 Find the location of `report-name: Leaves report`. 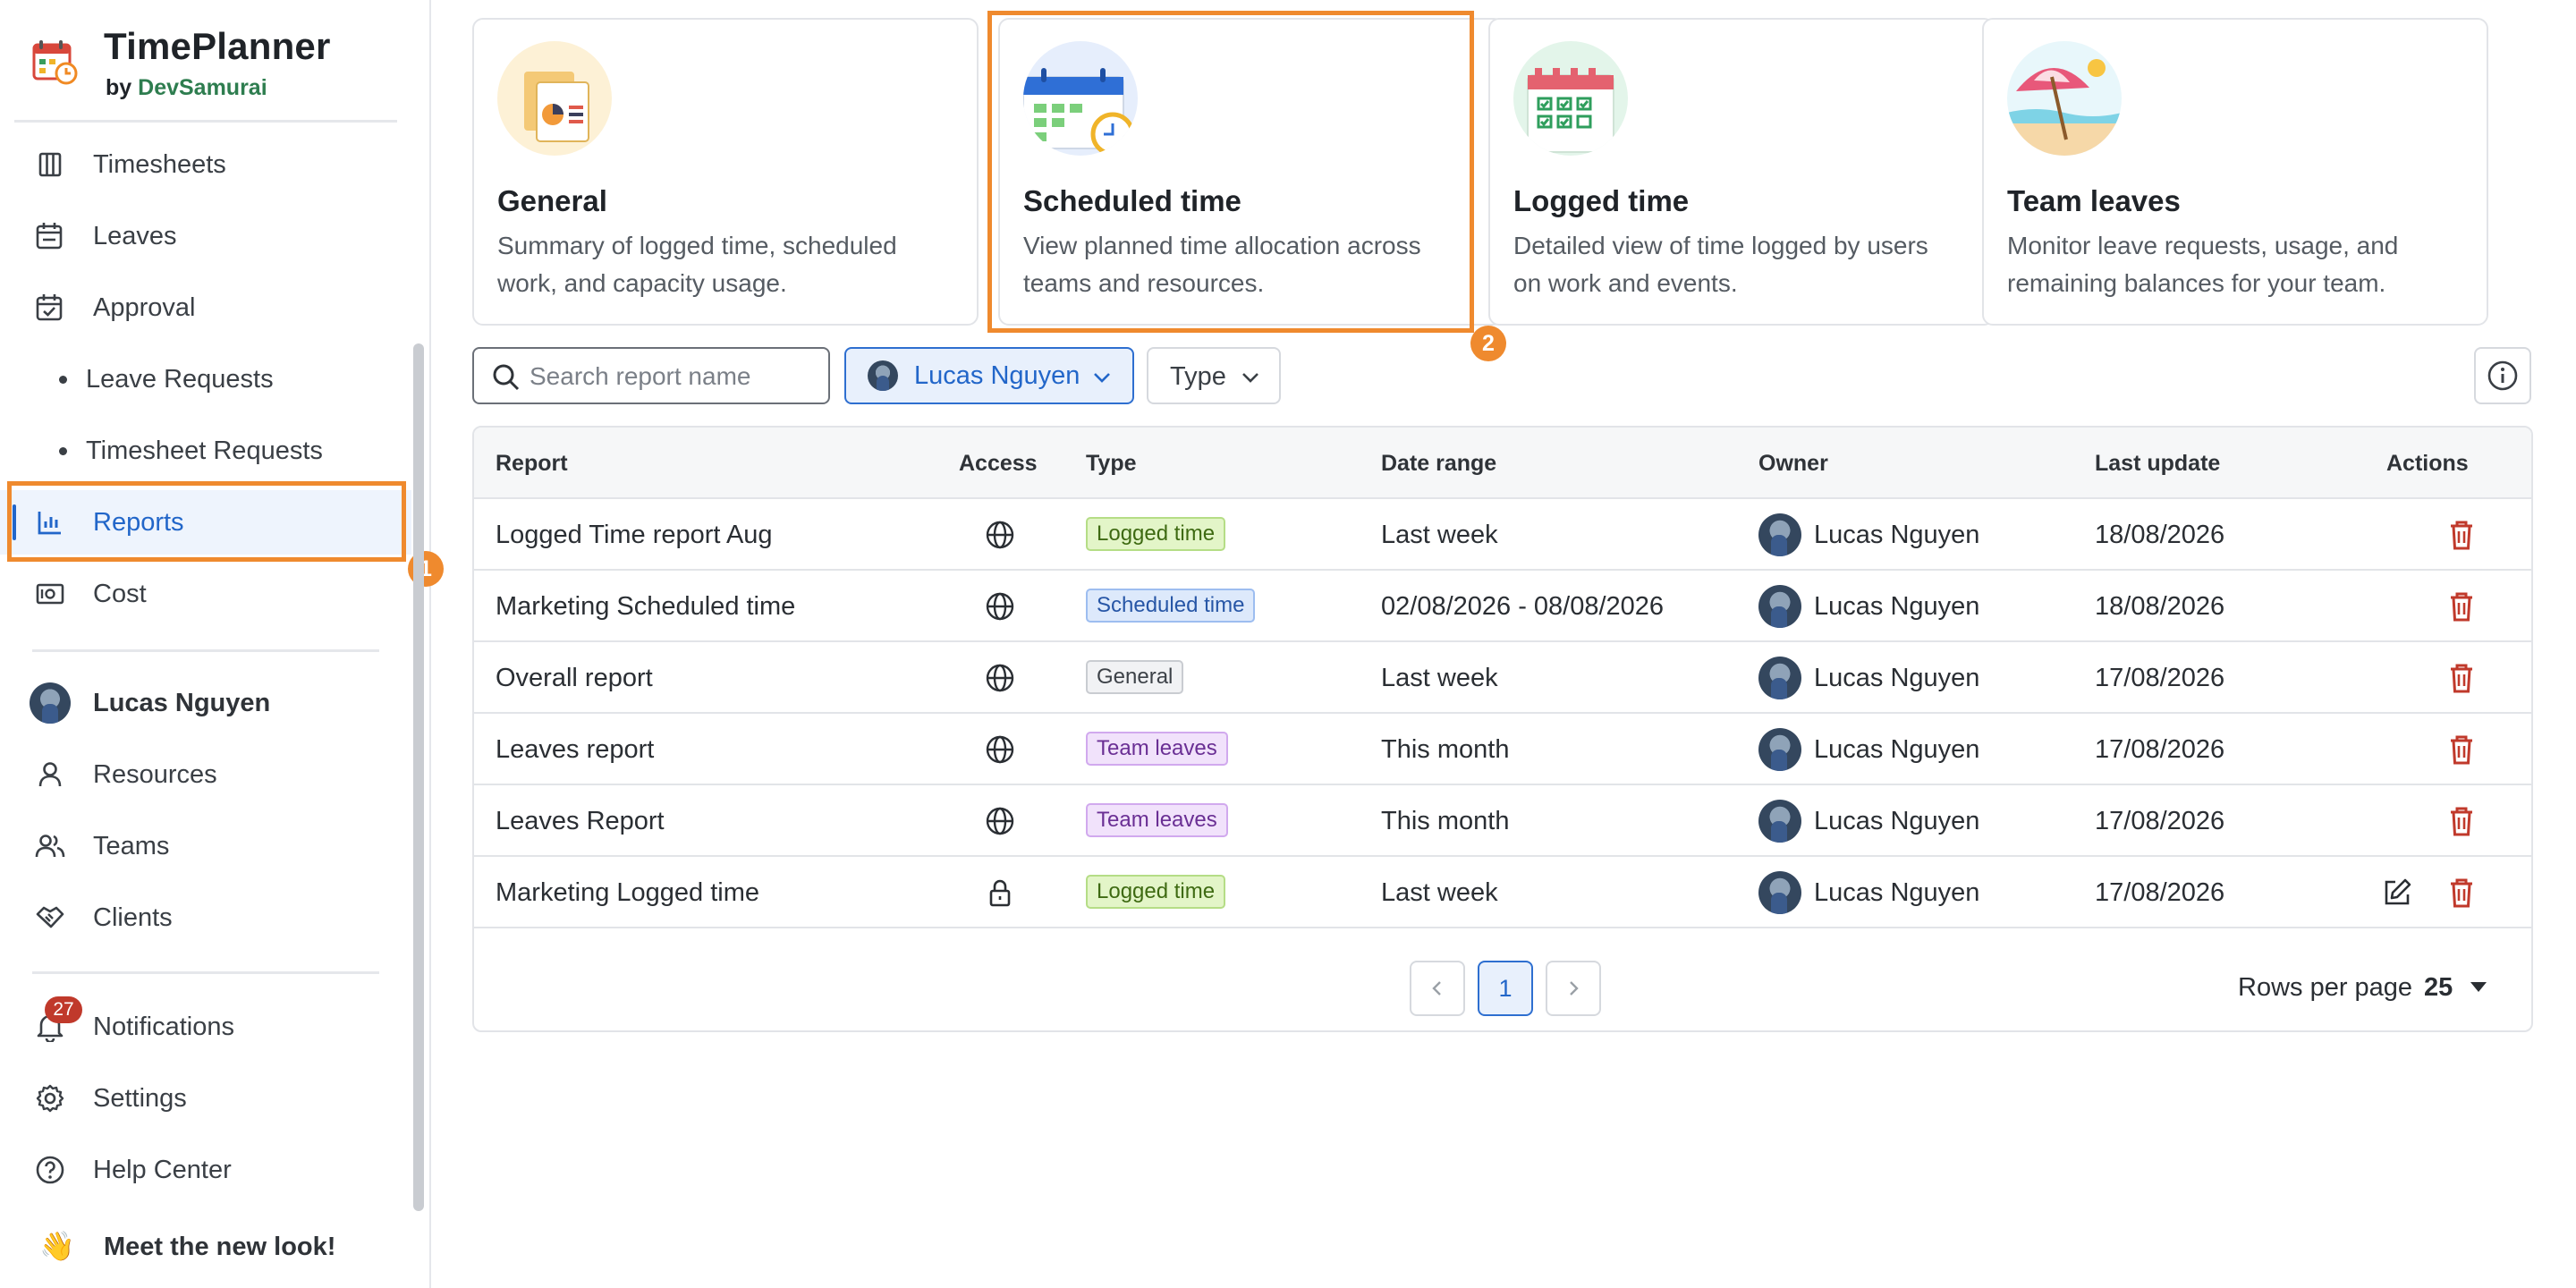

report-name: Leaves report is located at coordinates (575, 750).